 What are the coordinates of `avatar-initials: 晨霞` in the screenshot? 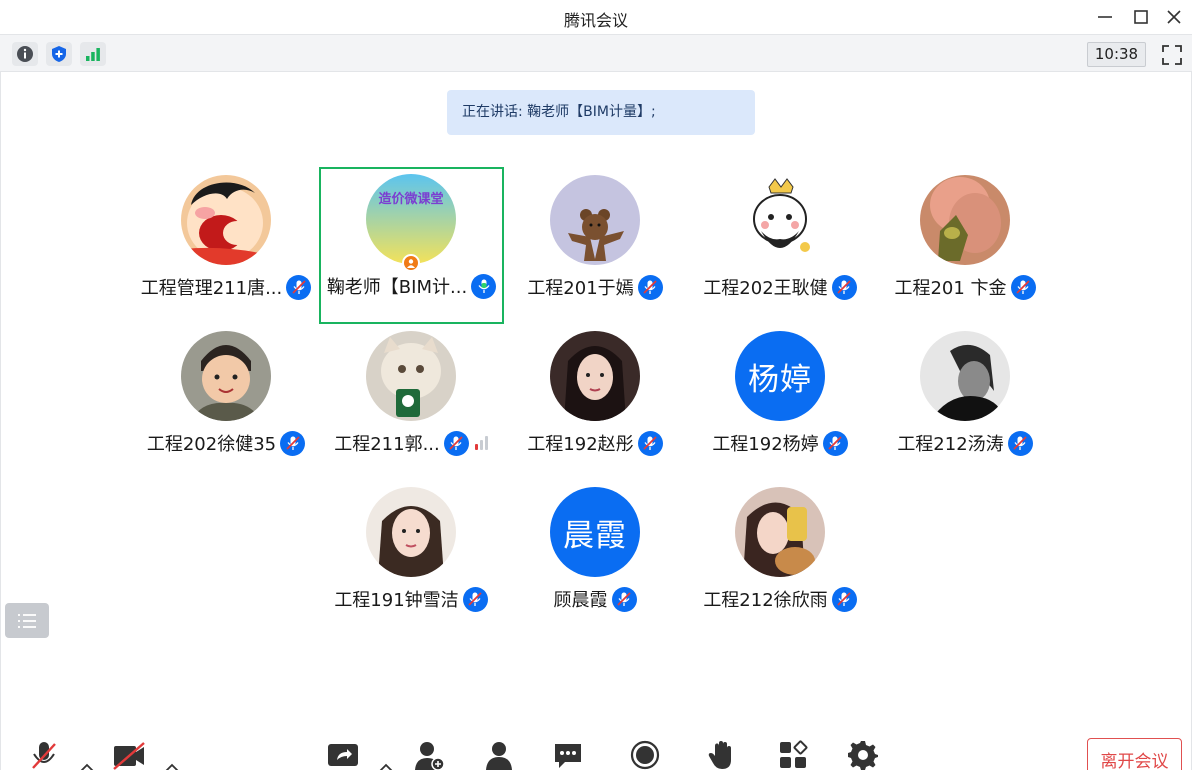 It's located at (595, 532).